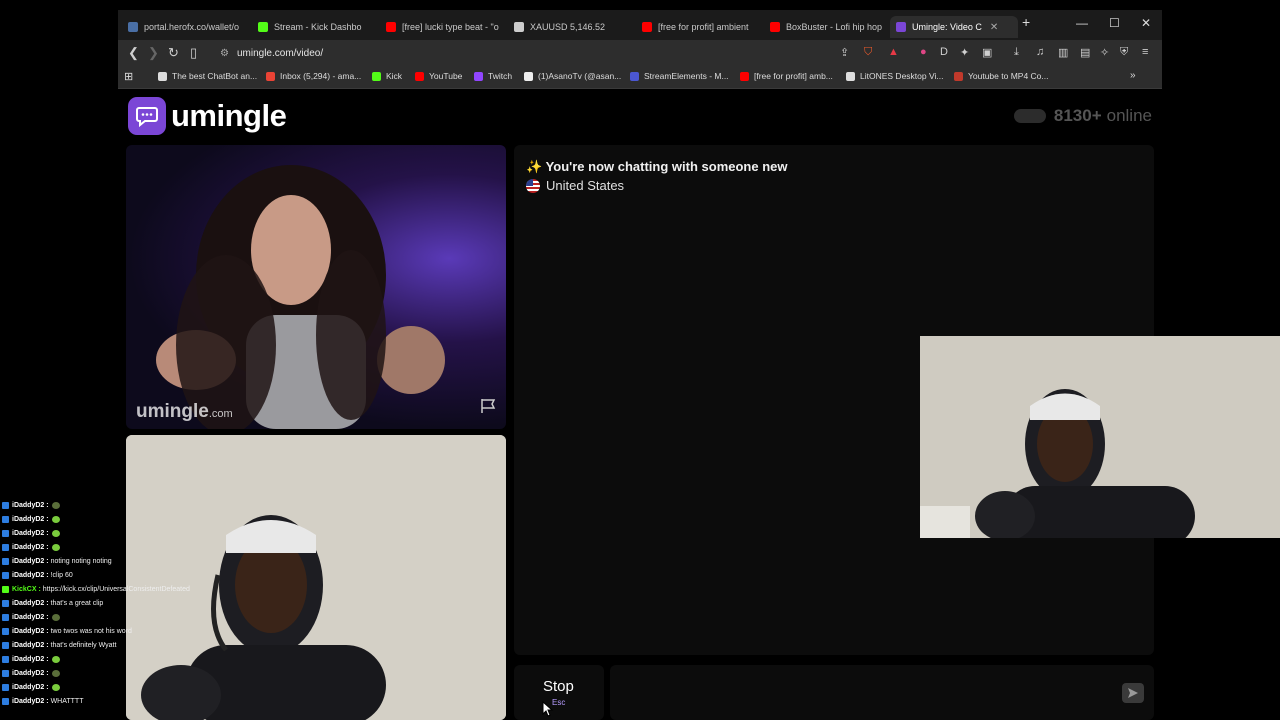  What do you see at coordinates (133, 53) in the screenshot?
I see `back-icon: ❮` at bounding box center [133, 53].